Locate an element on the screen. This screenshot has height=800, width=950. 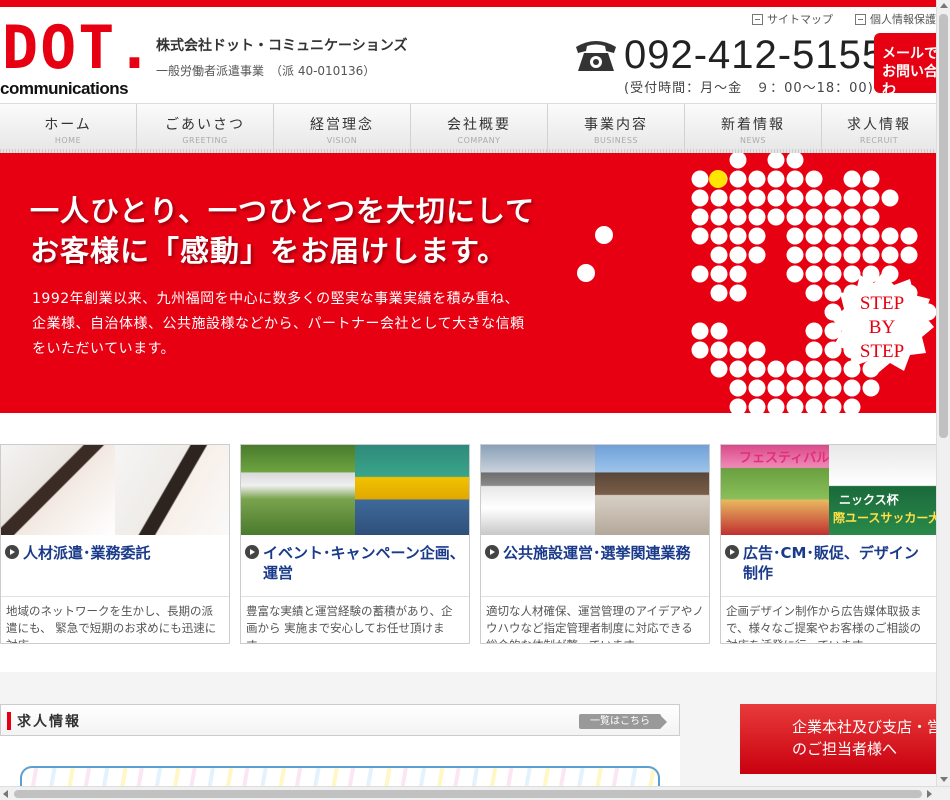
nav-home: ホーム HOME is located at coordinates (68, 129).